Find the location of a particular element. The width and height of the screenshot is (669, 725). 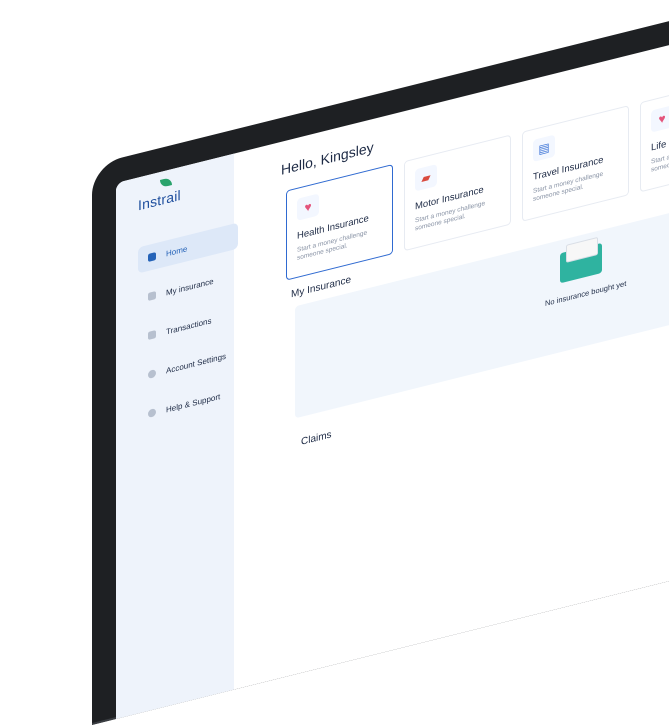

health-icon: ♥ is located at coordinates (308, 207).